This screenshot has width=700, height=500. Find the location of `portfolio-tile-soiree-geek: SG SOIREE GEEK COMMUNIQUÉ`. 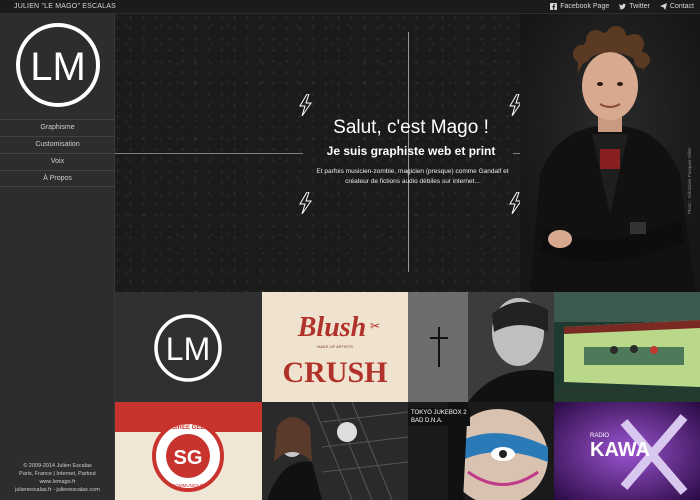

portfolio-tile-soiree-geek: SG SOIREE GEEK COMMUNIQUÉ is located at coordinates (188, 451).